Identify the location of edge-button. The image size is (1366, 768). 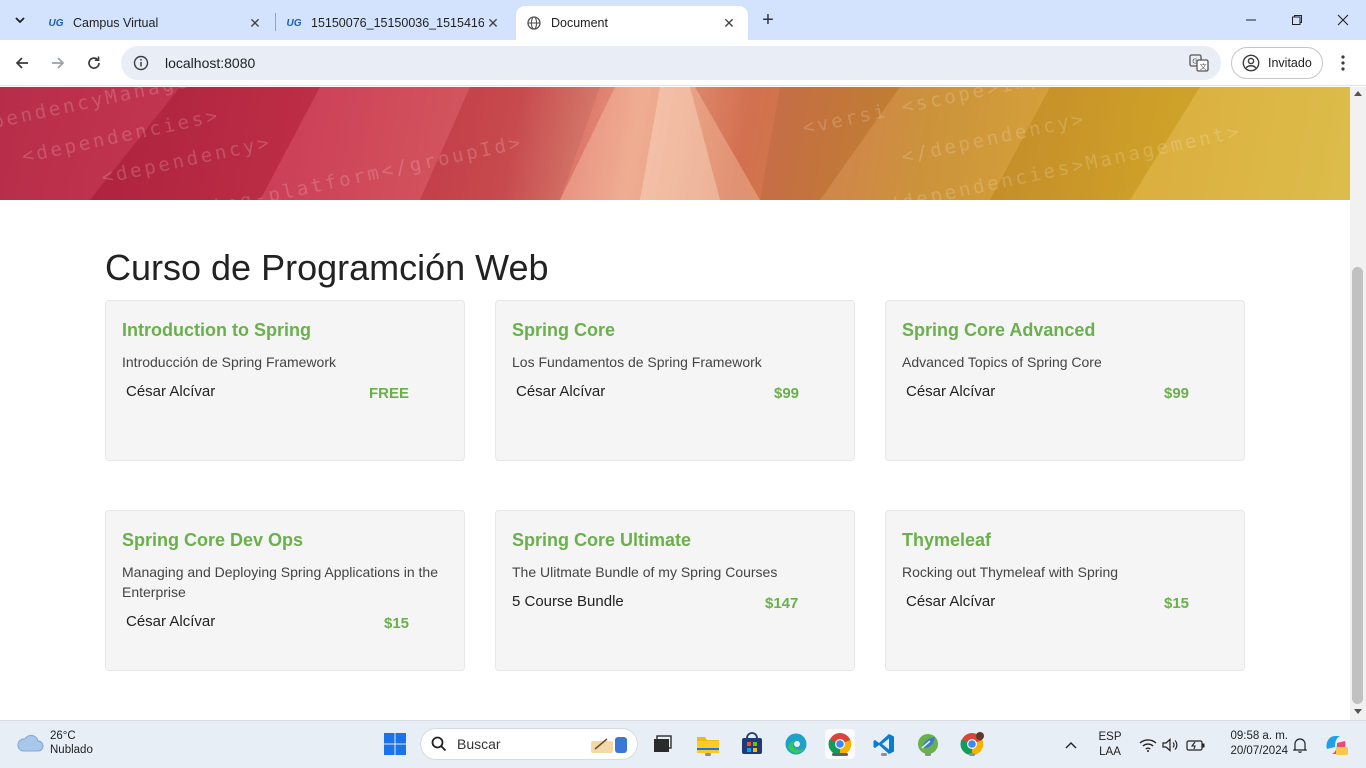
(796, 744).